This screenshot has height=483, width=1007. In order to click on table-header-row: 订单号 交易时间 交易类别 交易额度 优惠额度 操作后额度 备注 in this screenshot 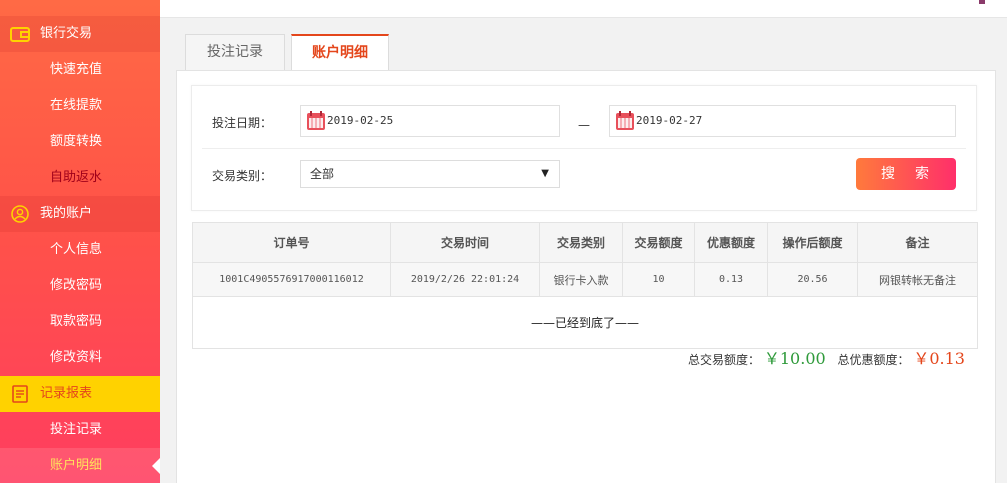, I will do `click(585, 242)`.